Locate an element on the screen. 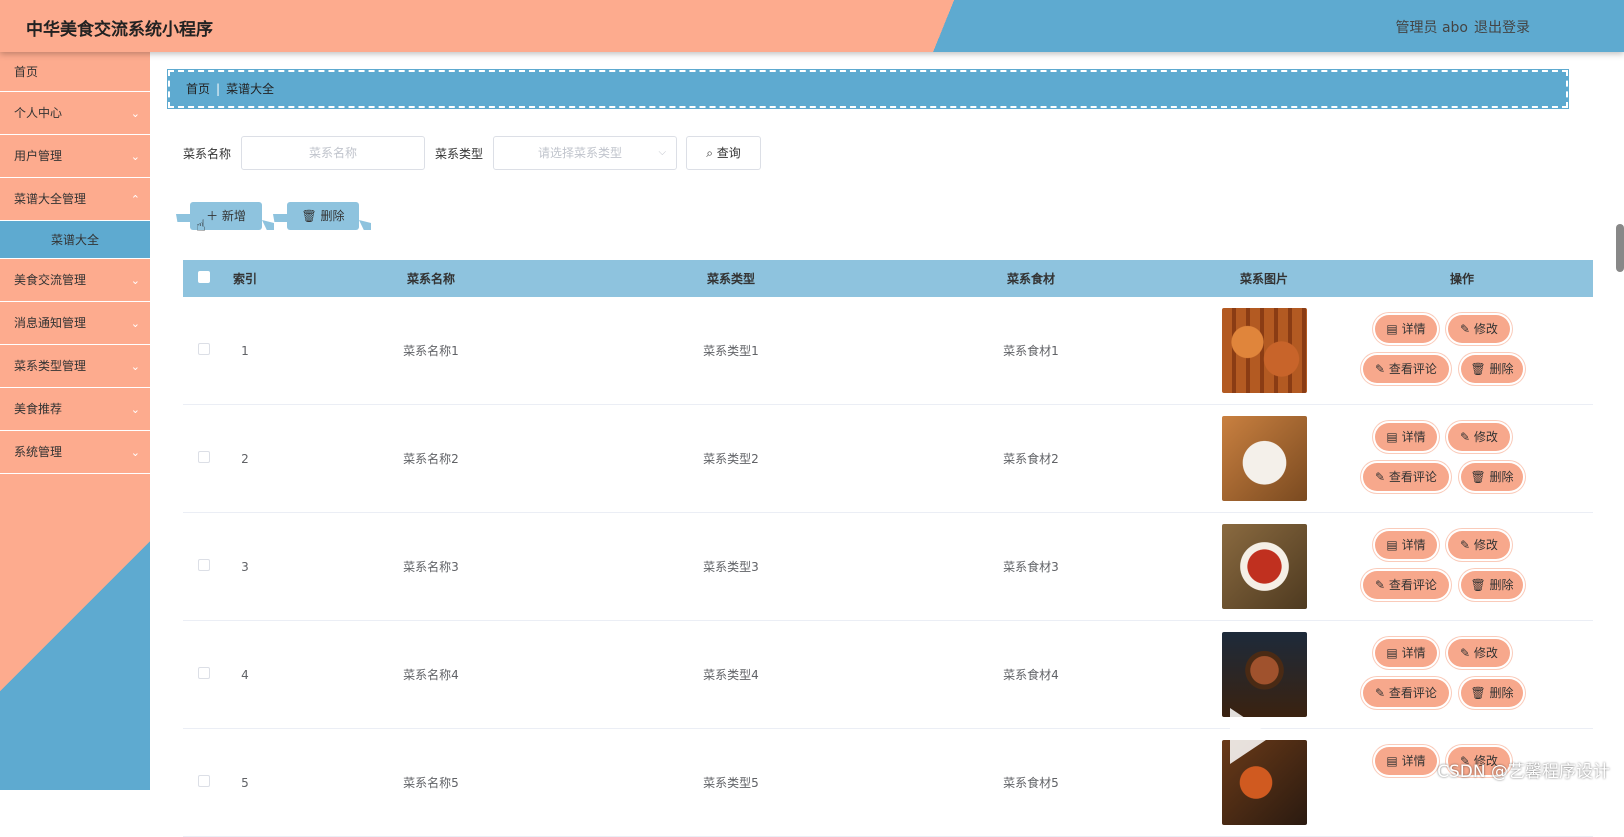 The image size is (1624, 837). cell-type: 菜系类型2 is located at coordinates (731, 458).